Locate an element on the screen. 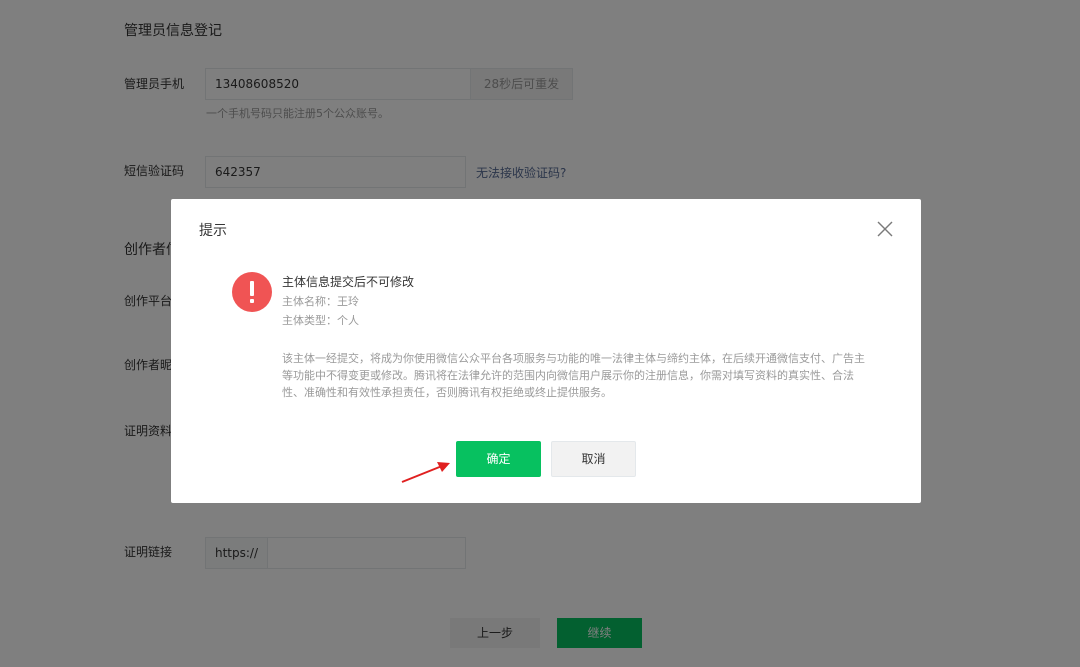 The image size is (1080, 667). close-icon is located at coordinates (885, 229).